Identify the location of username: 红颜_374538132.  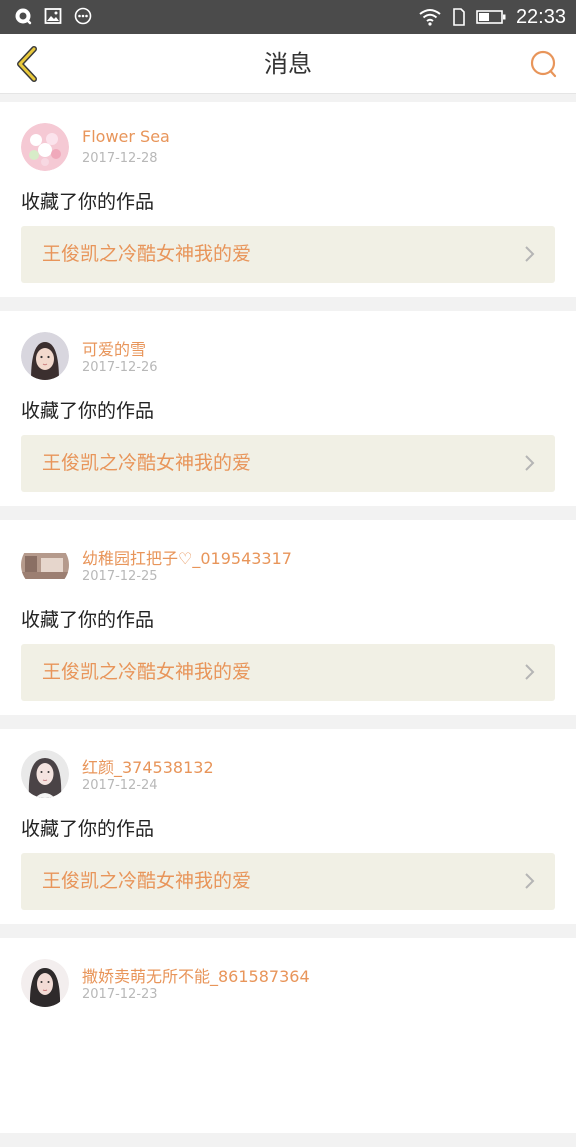
(148, 766).